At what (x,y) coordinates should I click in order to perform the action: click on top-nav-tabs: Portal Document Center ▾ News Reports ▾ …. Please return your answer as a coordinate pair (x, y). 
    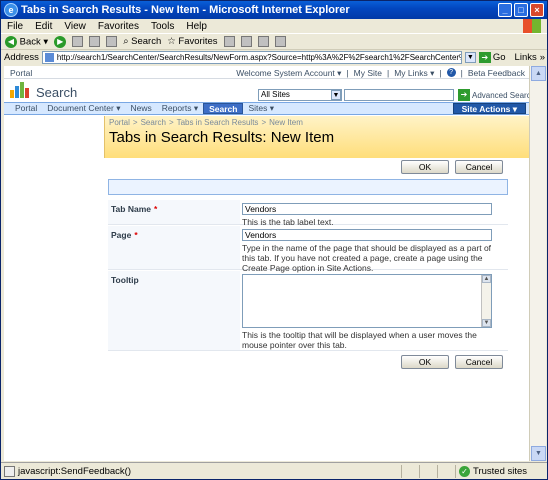
    Looking at the image, I should click on (266, 108).